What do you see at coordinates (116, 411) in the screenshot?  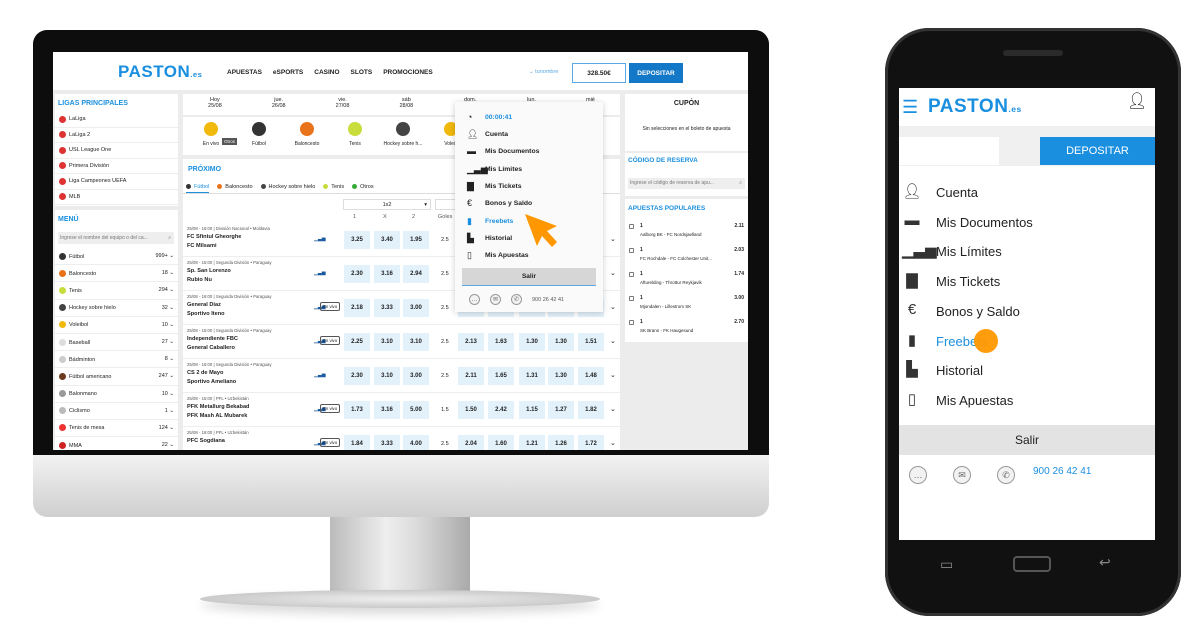 I see `sport-menu-item: Ciclismo 1 ⌄` at bounding box center [116, 411].